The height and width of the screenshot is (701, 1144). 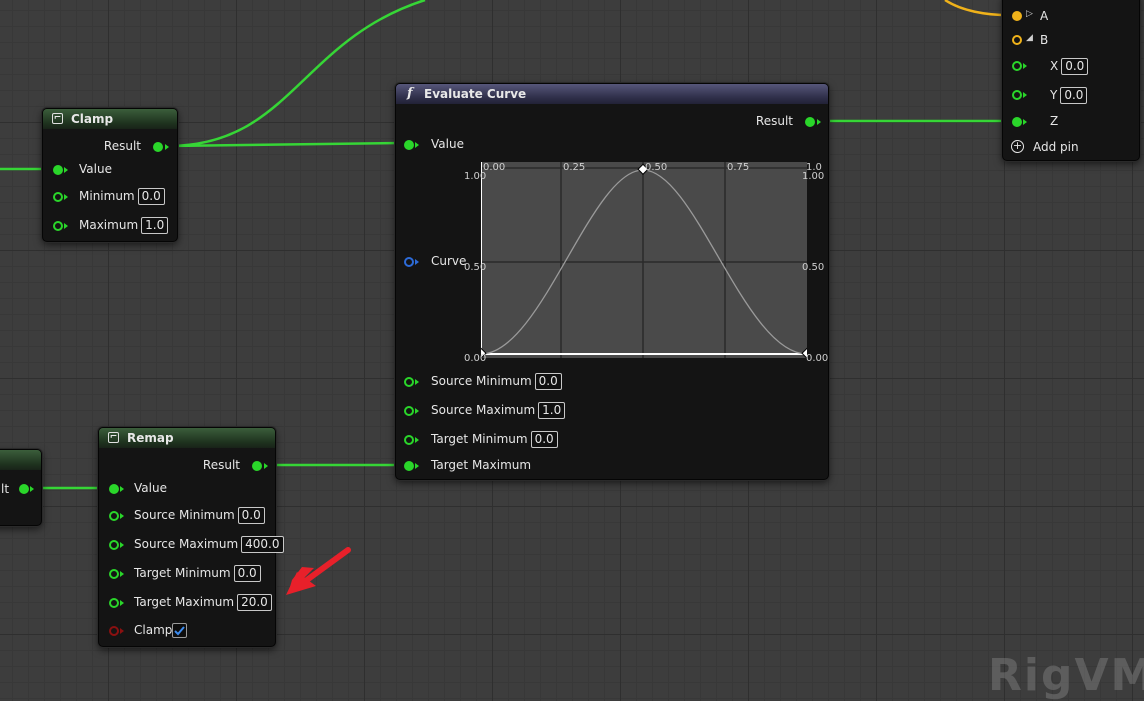 What do you see at coordinates (58, 226) in the screenshot?
I see `clamp-maximum-pin` at bounding box center [58, 226].